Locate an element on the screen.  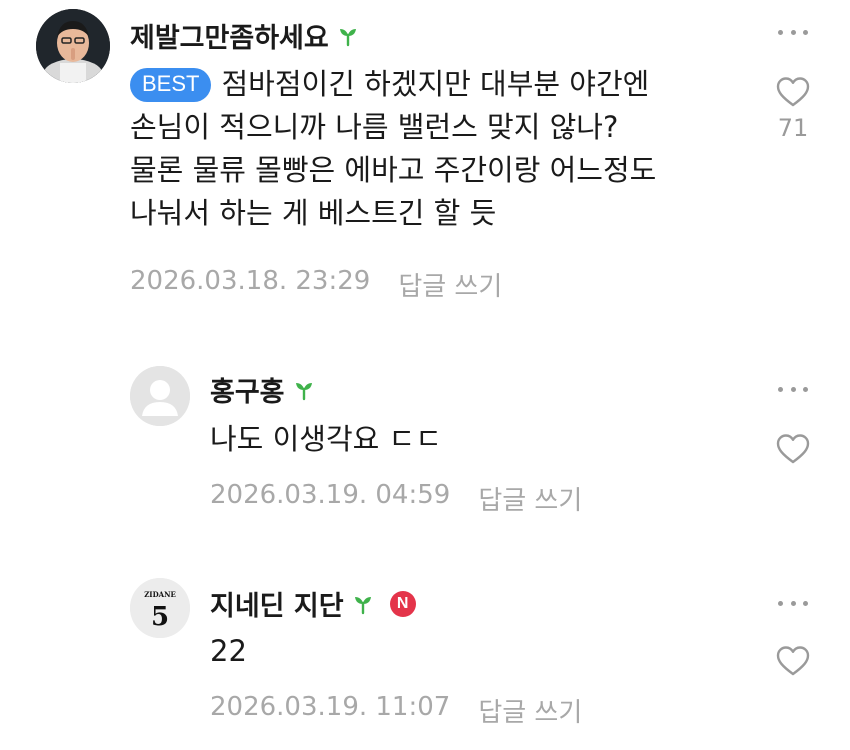
comment-line: 나도 이생각요 ㄷㄷ is located at coordinates (326, 439).